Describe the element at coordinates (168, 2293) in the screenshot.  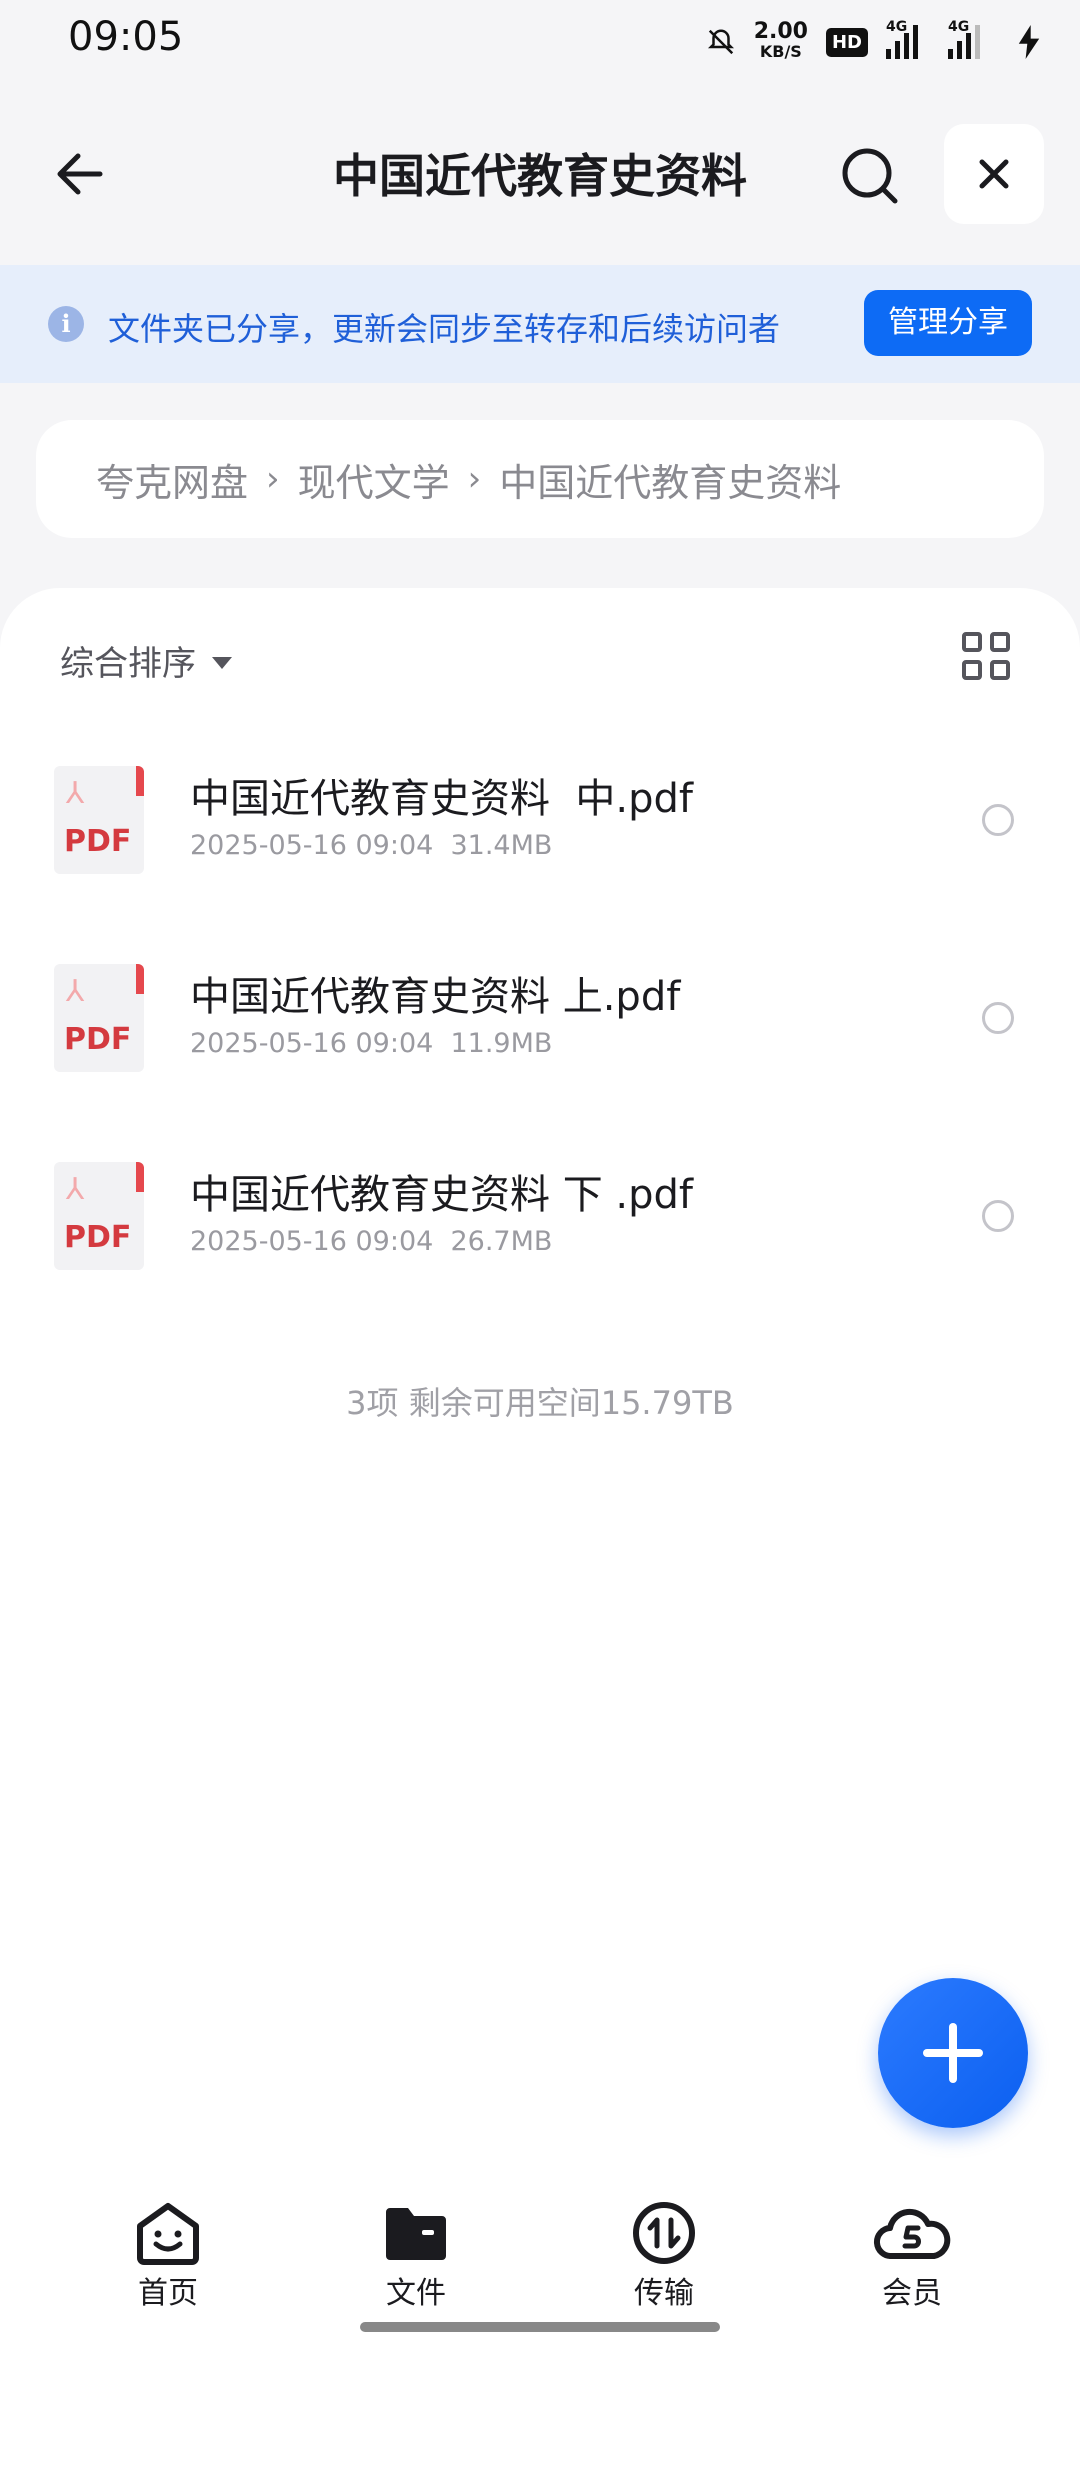
I see `nav-label: 首页` at that location.